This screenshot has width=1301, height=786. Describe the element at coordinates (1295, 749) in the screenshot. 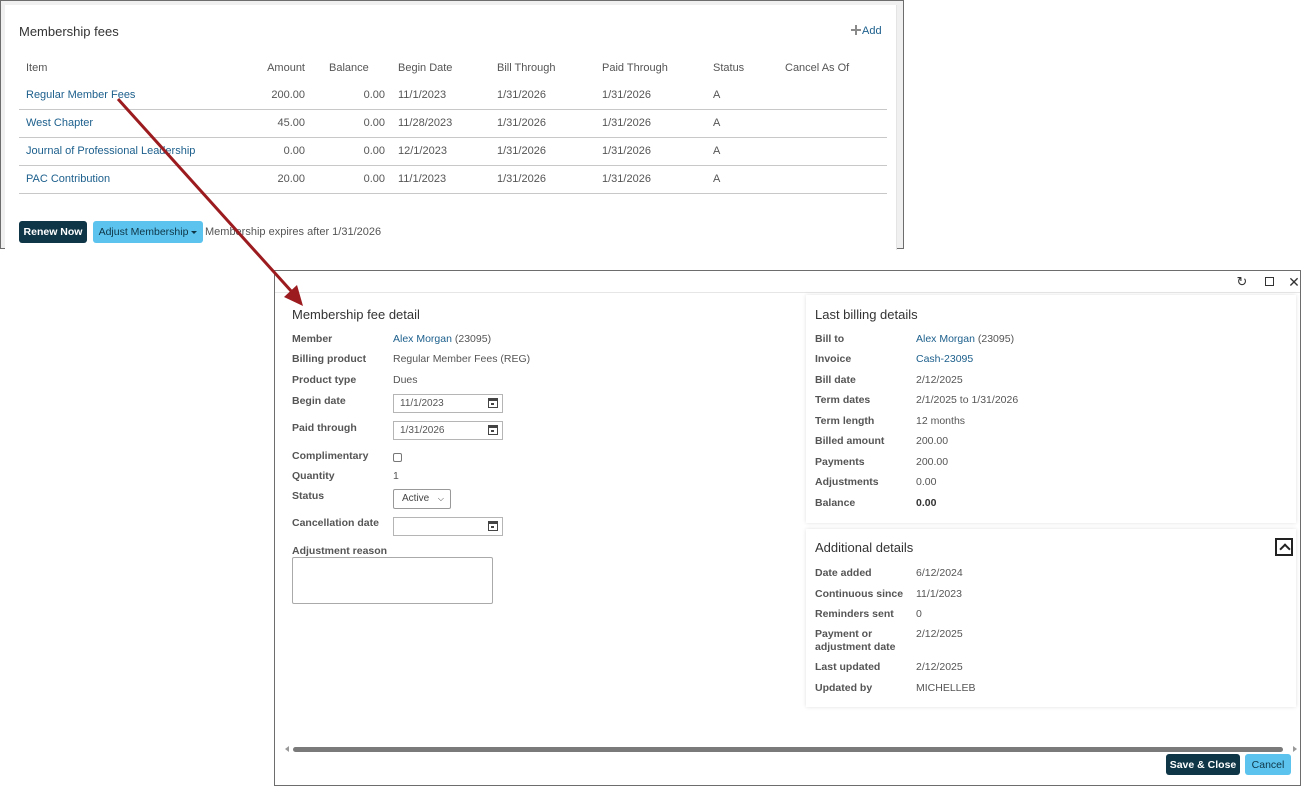

I see `scroll-right-icon` at that location.